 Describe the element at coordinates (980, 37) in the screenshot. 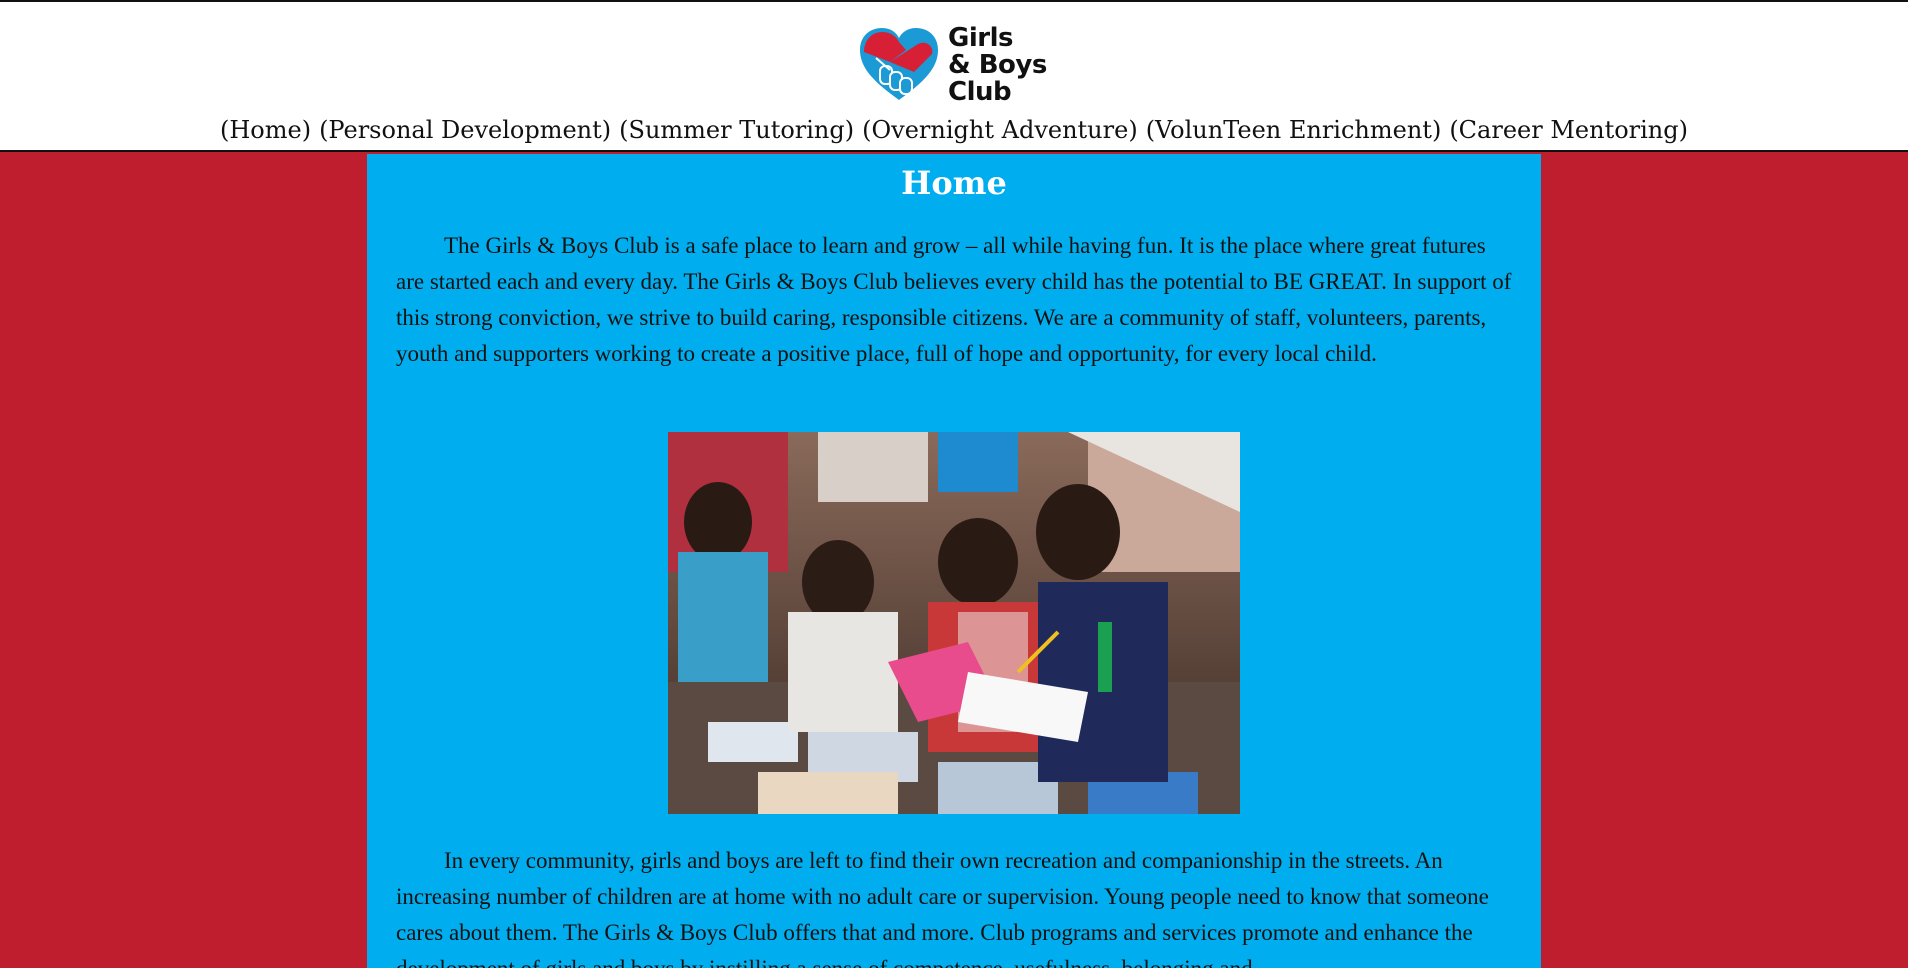

I see `logo-line-girls: Girls` at that location.